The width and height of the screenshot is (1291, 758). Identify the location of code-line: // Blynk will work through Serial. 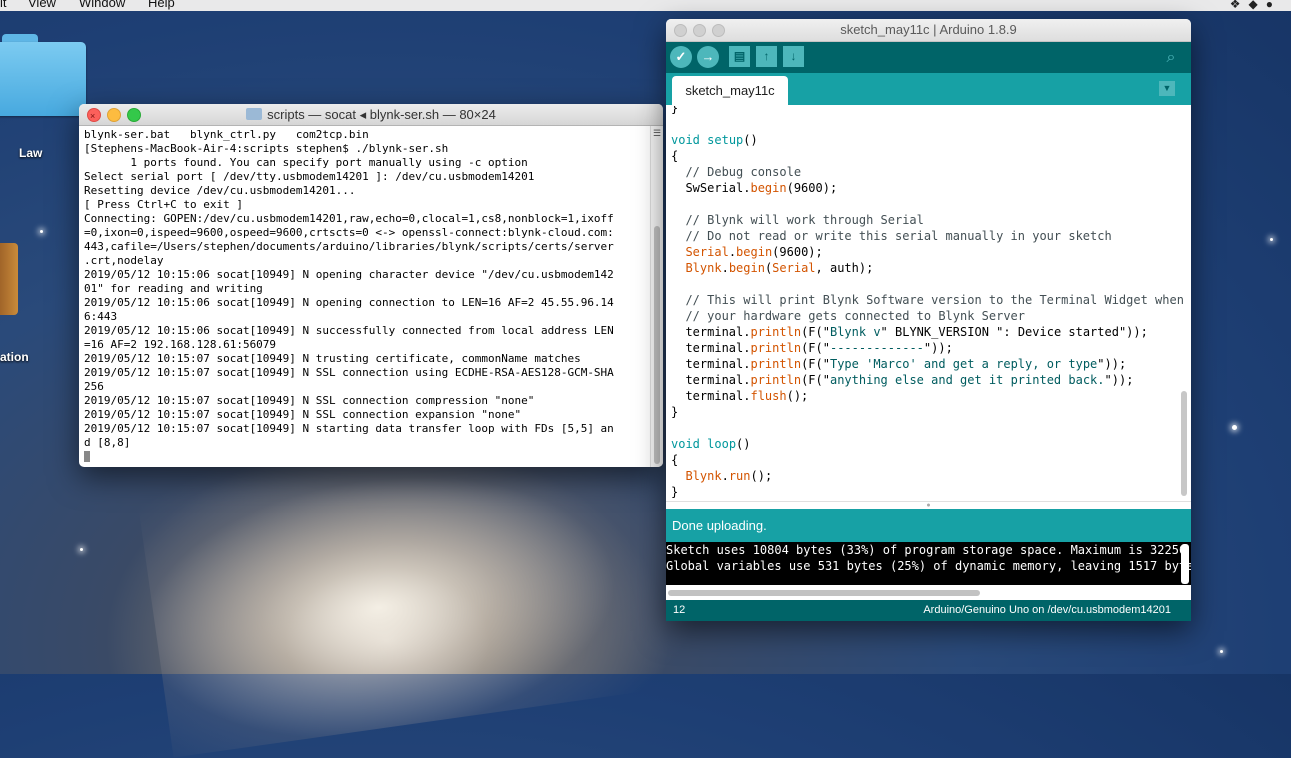
(797, 220).